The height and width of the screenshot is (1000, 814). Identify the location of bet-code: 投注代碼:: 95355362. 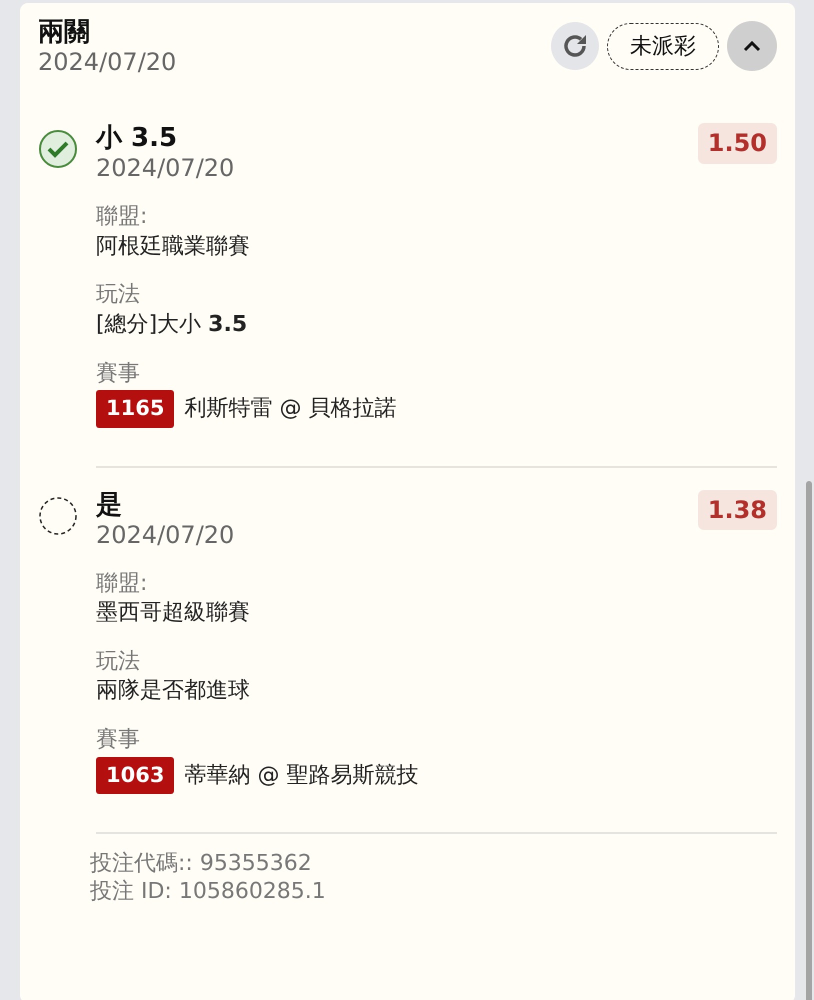
(201, 864).